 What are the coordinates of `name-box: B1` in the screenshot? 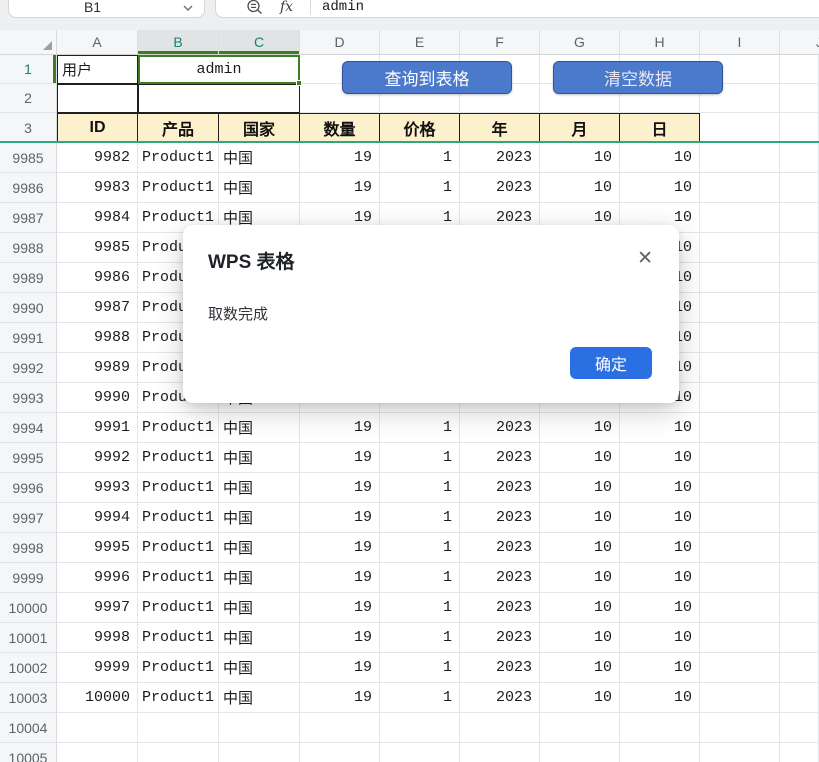 It's located at (106, 9).